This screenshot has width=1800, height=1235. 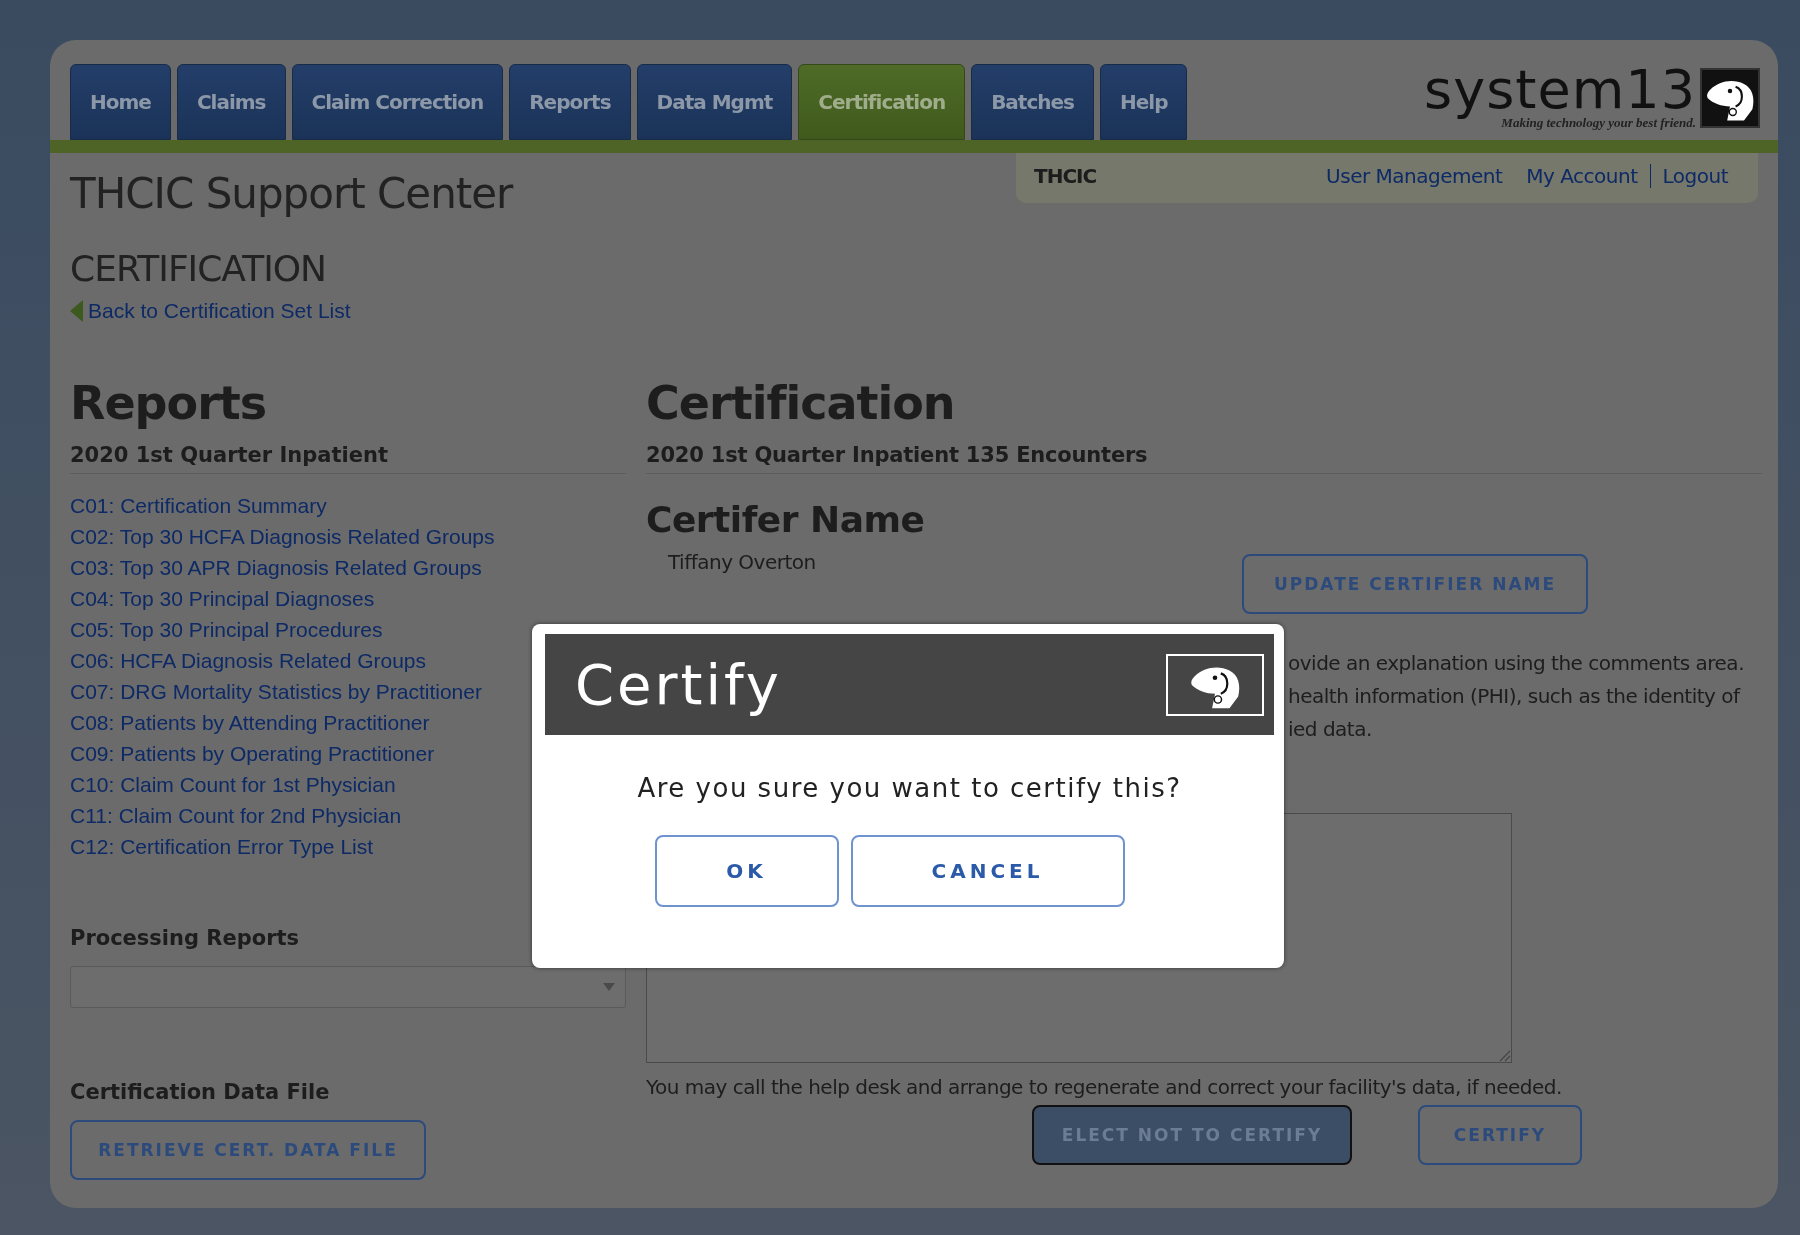 I want to click on data-file-heading: Certification Data File, so click(x=200, y=1092).